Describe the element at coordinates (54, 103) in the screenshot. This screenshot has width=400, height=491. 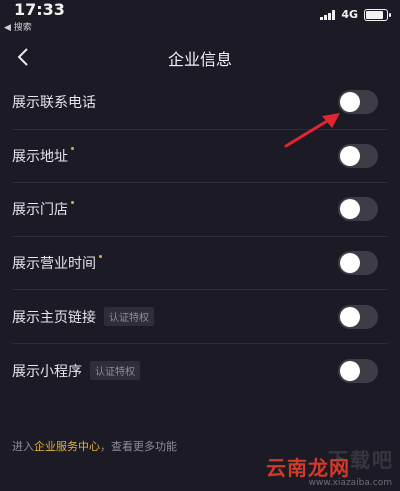
I see `setting-label: 展示联系电话` at that location.